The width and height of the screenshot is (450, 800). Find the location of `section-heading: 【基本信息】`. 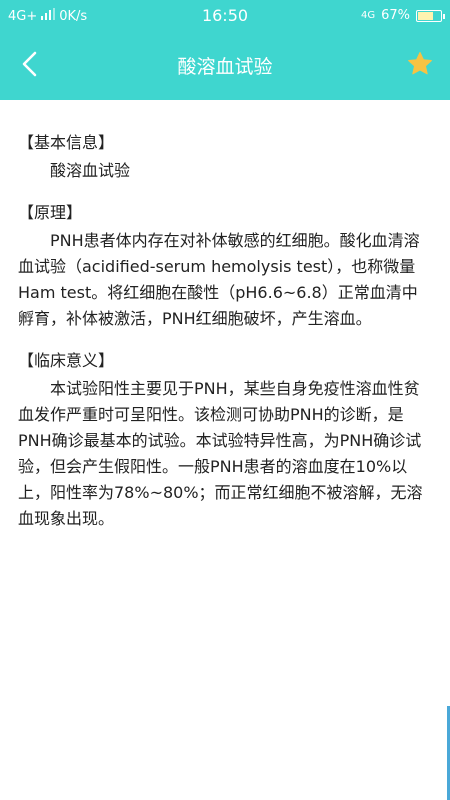

section-heading: 【基本信息】 is located at coordinates (66, 142).